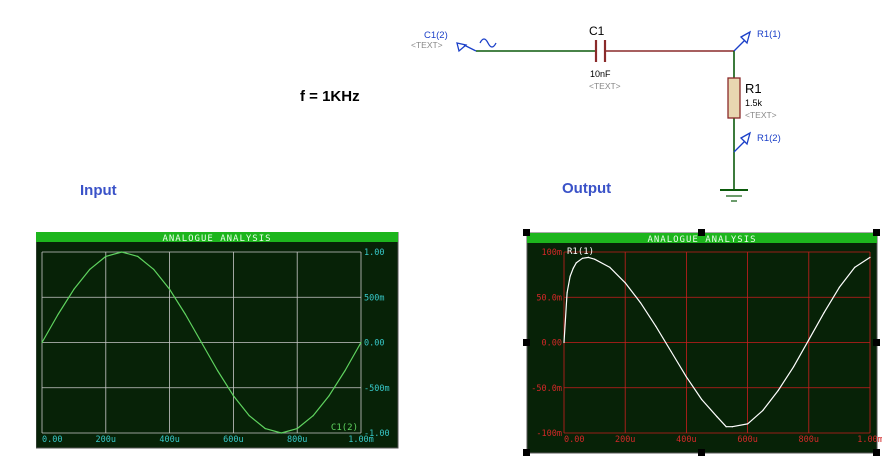 The width and height of the screenshot is (890, 464). I want to click on ground-icon, so click(734, 195).